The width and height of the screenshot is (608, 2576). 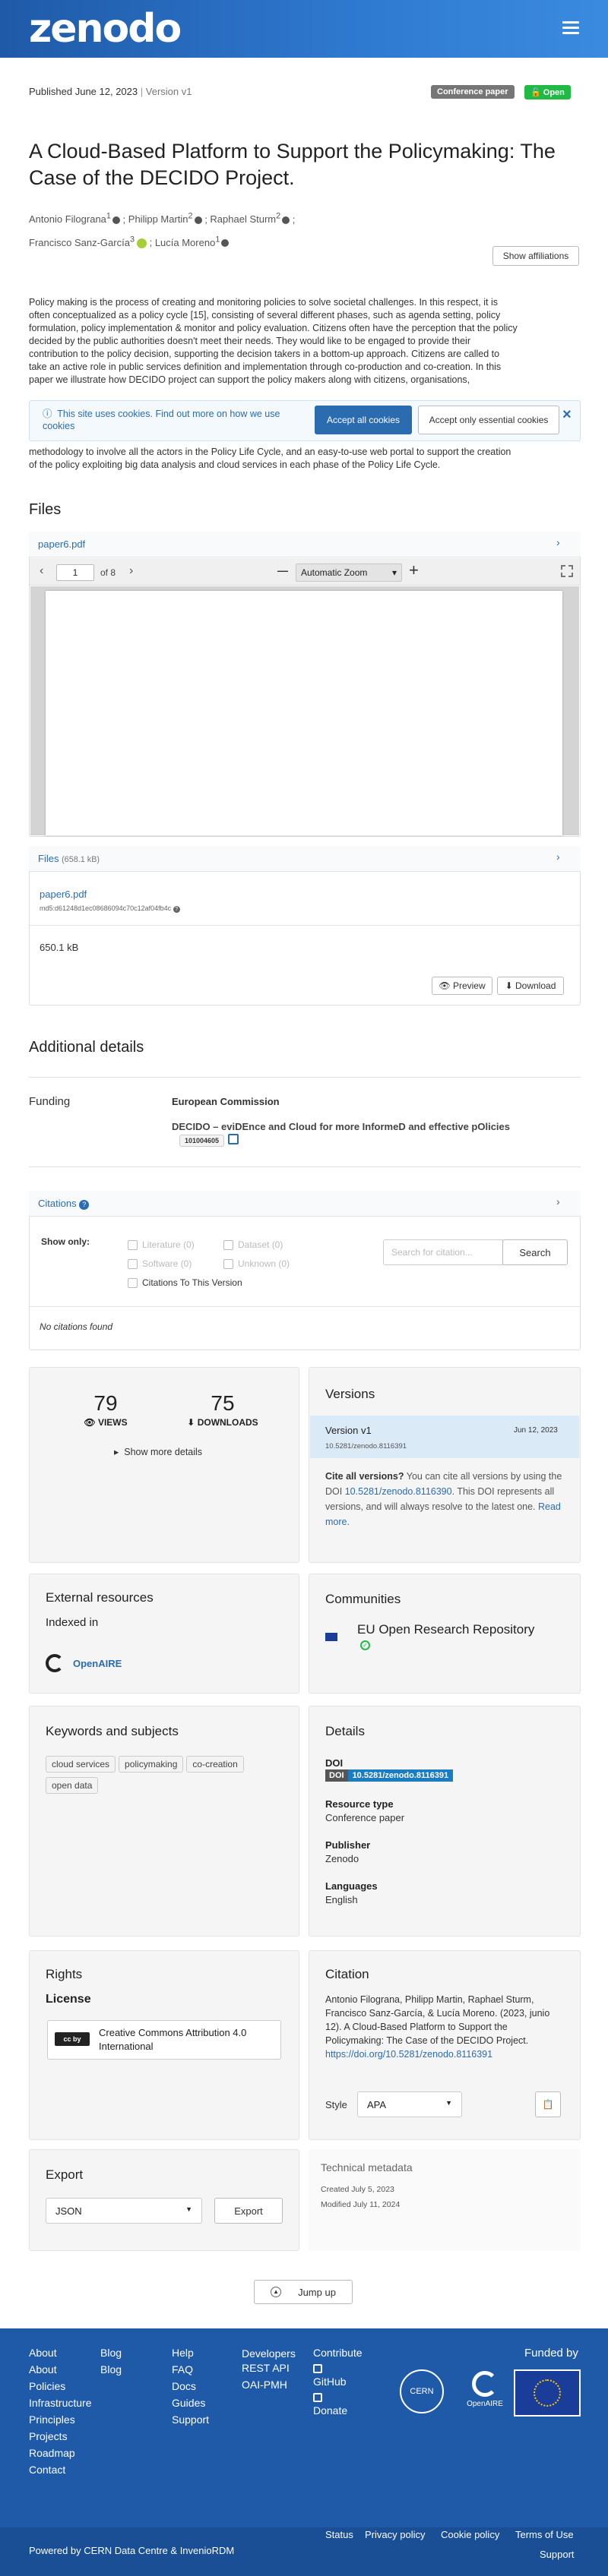 What do you see at coordinates (160, 1264) in the screenshot?
I see `filter-software: Software (0)` at bounding box center [160, 1264].